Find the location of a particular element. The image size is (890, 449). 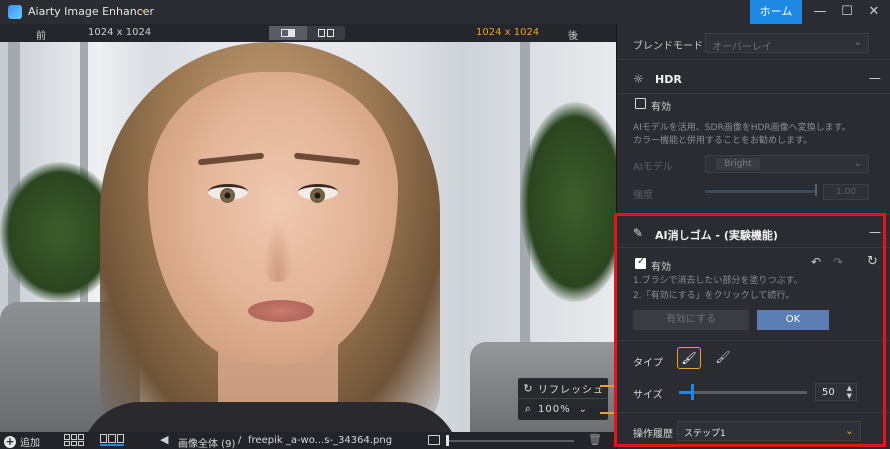

trash-icon: 🗑 is located at coordinates (595, 439).